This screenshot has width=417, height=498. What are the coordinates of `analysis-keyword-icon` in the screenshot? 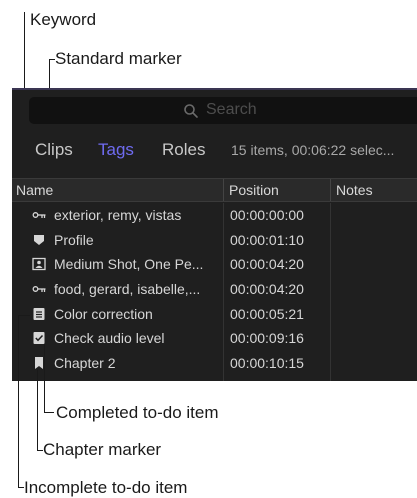 It's located at (39, 264).